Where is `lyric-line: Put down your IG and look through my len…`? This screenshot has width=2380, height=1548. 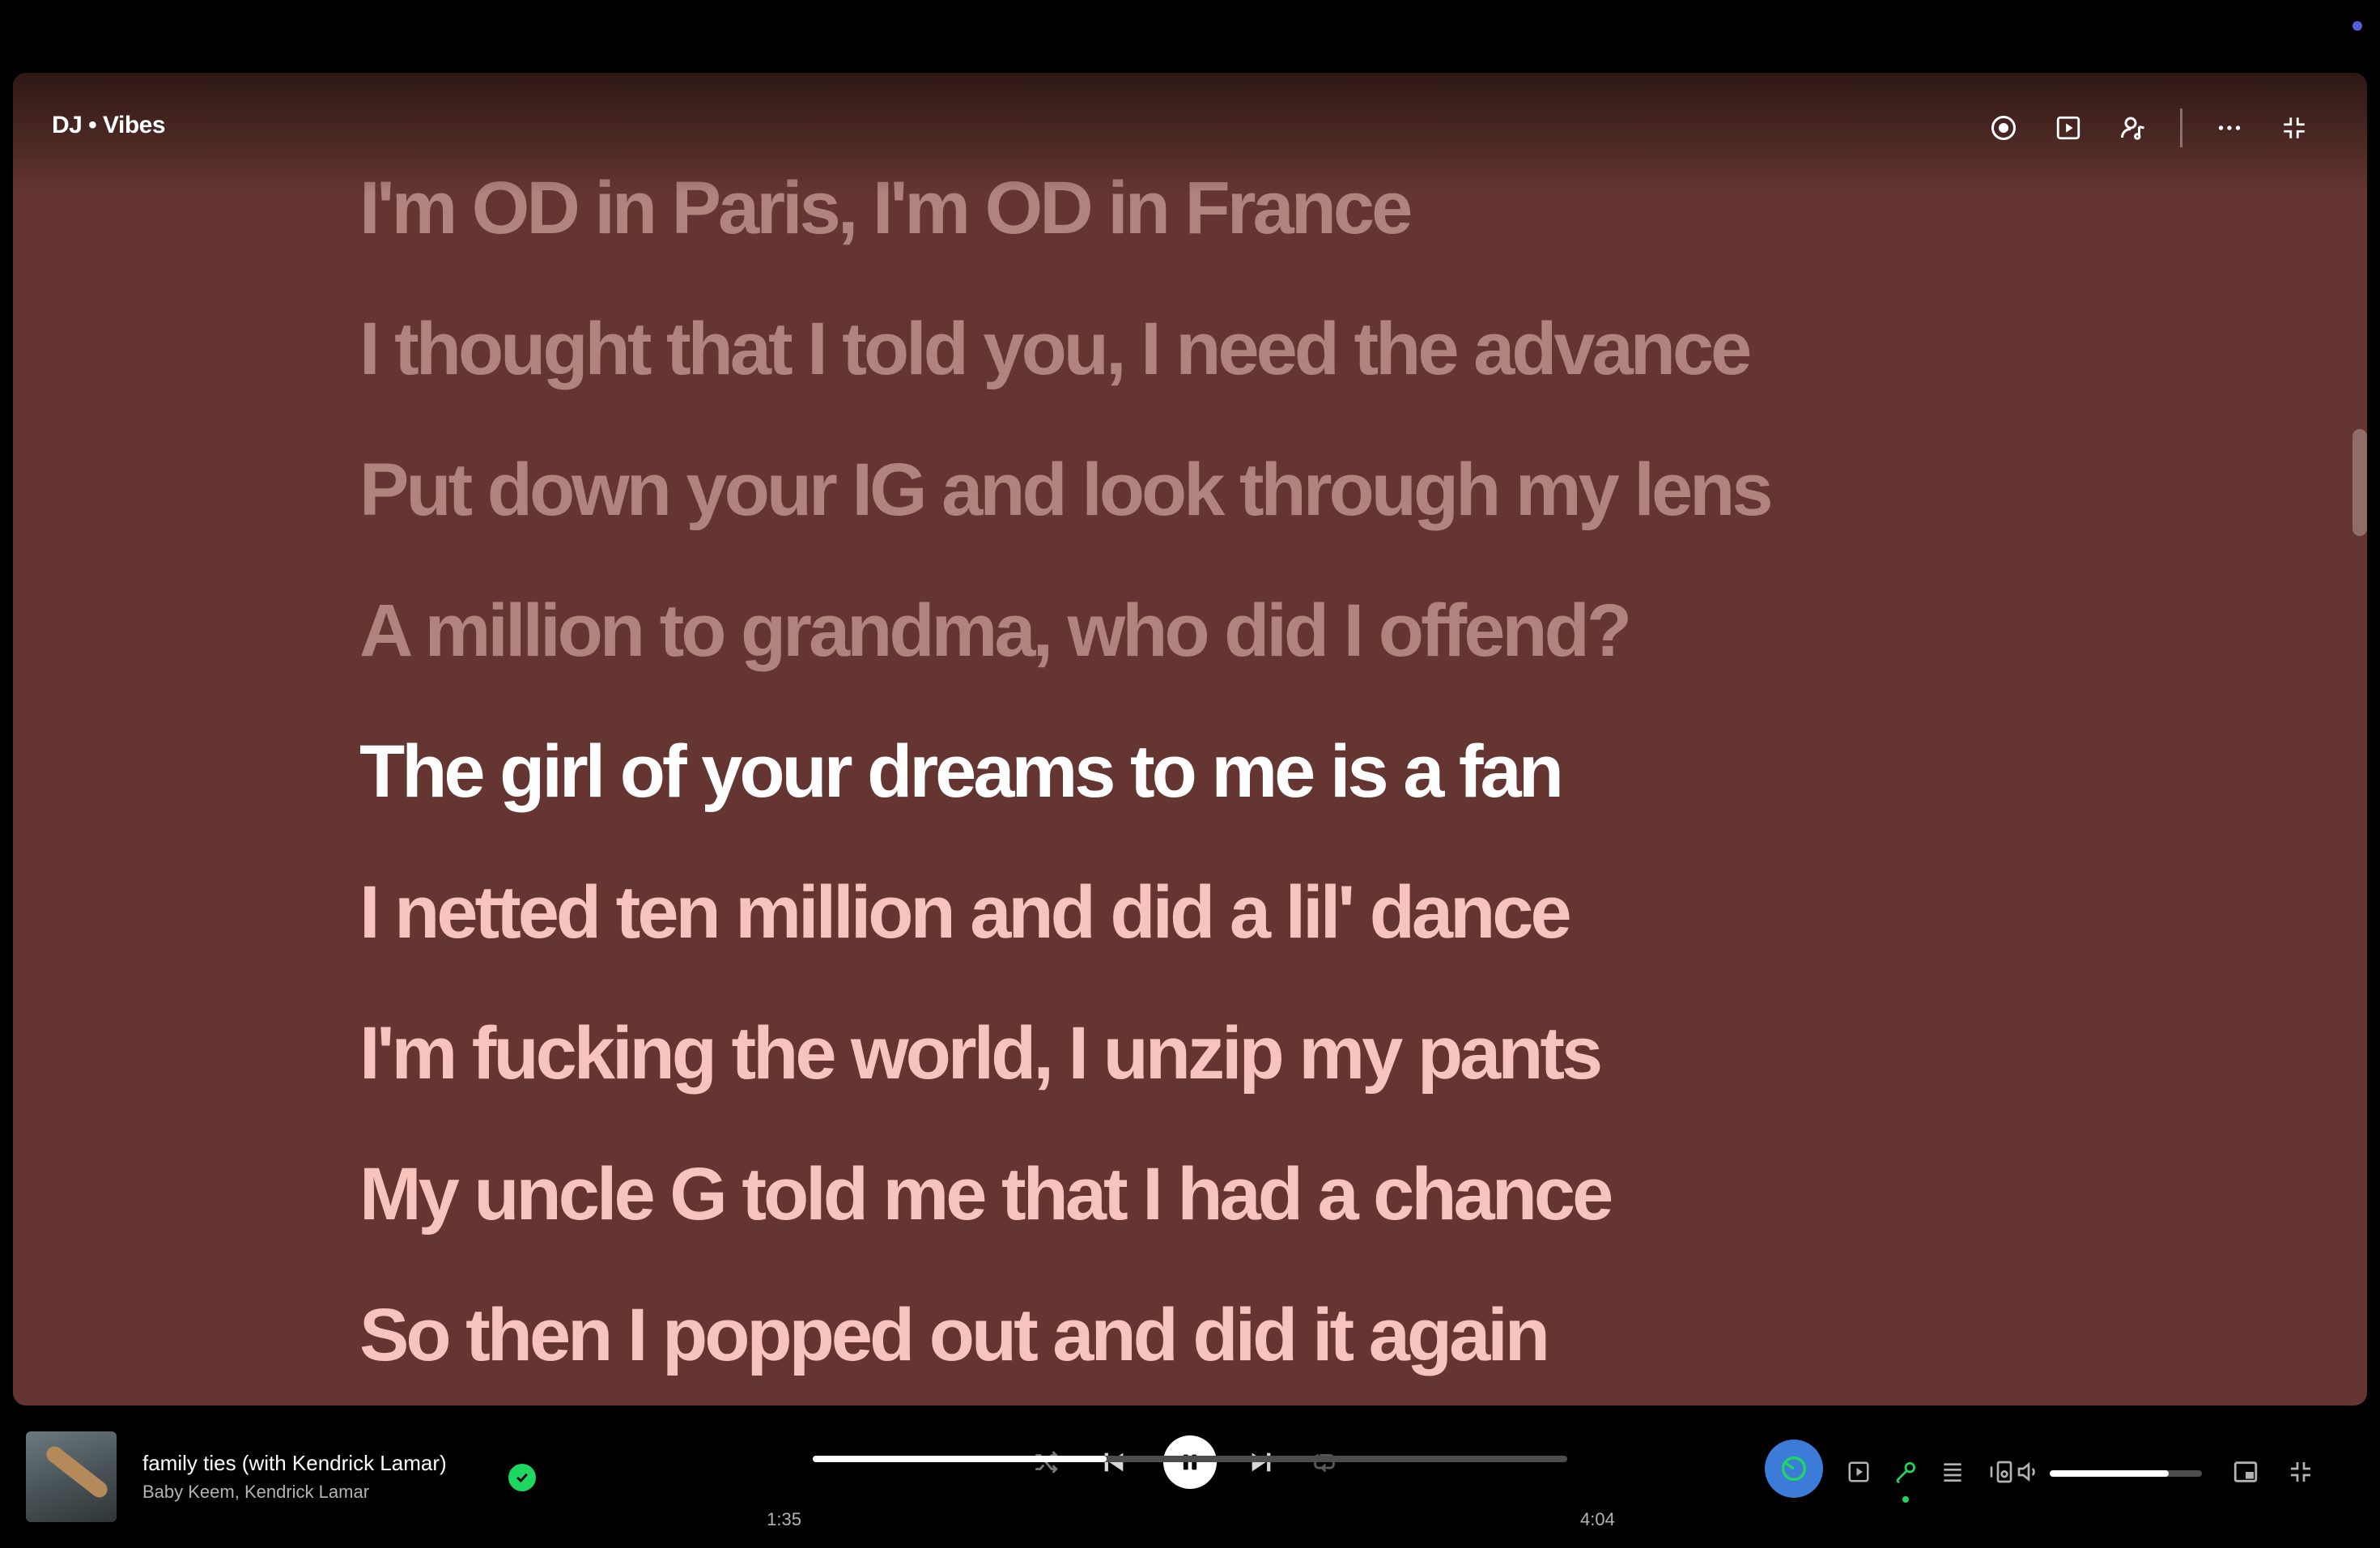 lyric-line: Put down your IG and look through my len… is located at coordinates (1290, 489).